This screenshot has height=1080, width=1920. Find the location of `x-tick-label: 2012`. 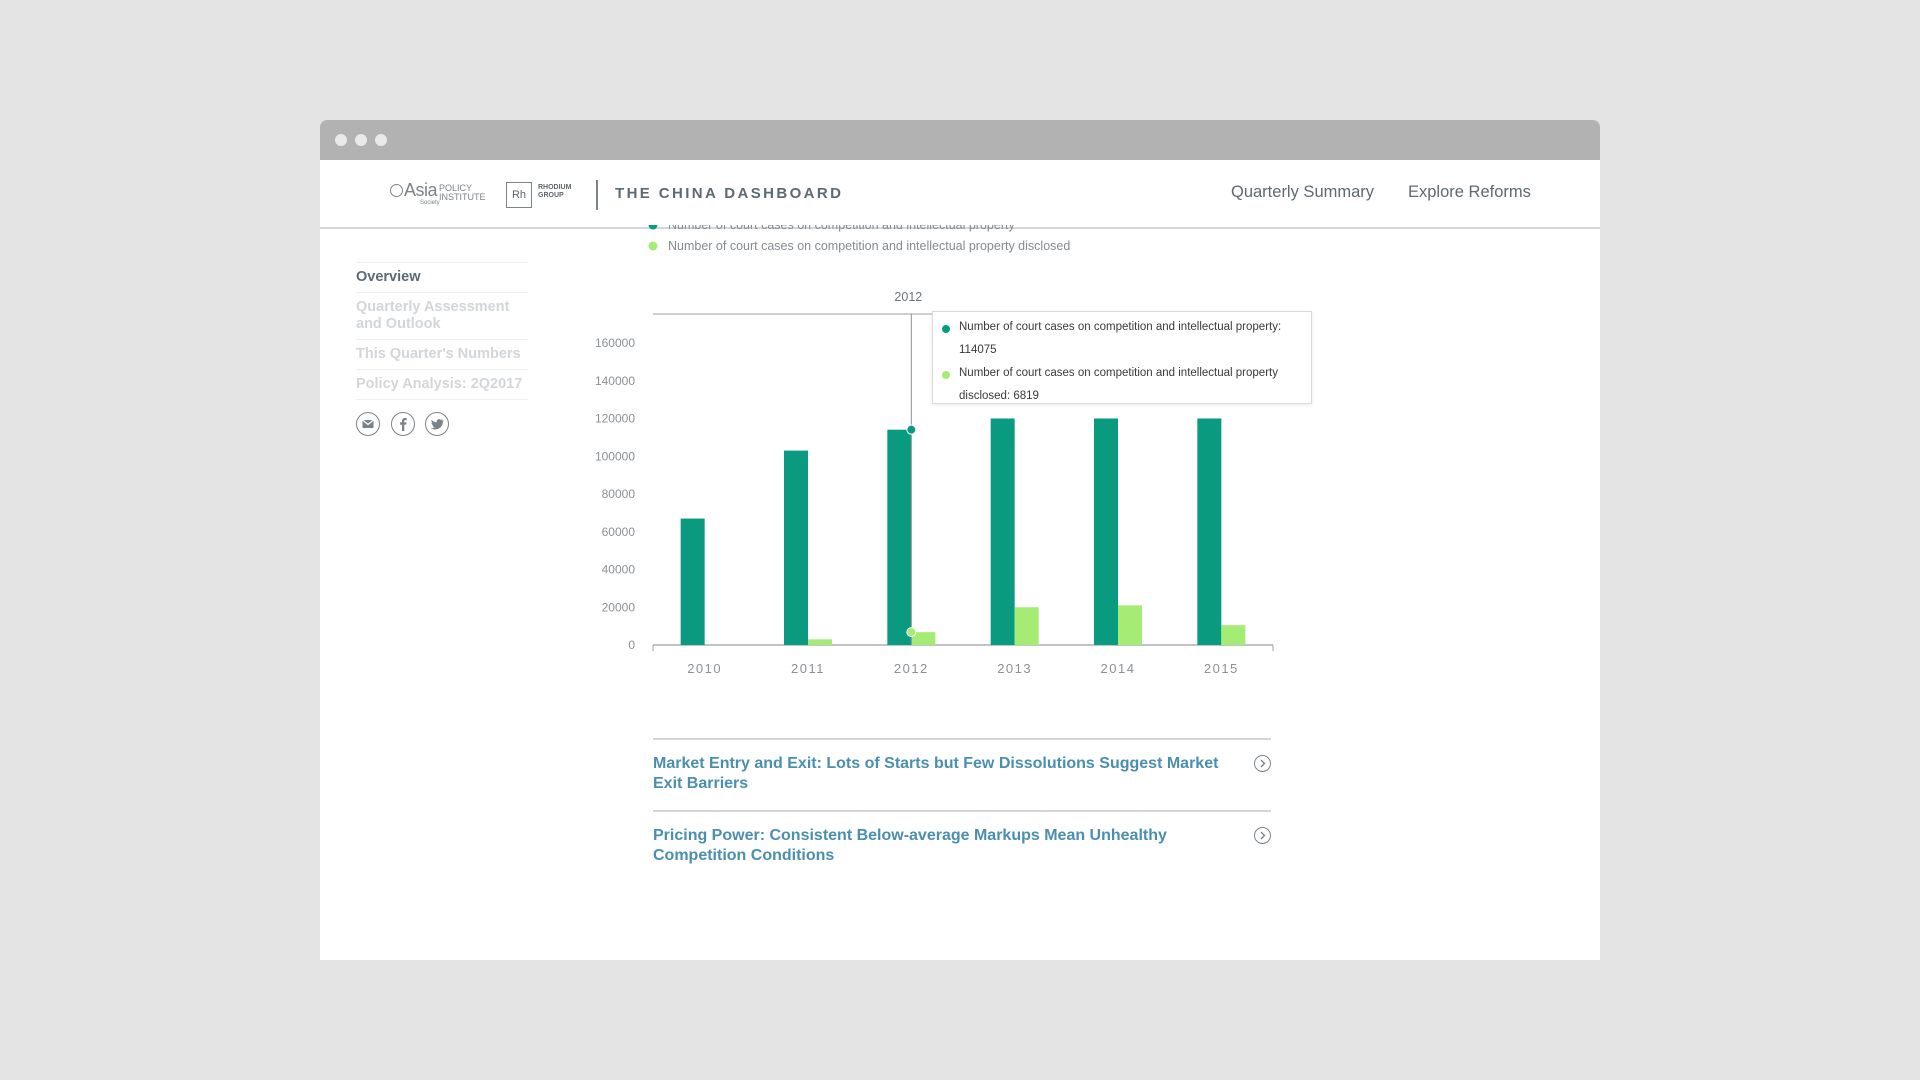

x-tick-label: 2012 is located at coordinates (911, 668).